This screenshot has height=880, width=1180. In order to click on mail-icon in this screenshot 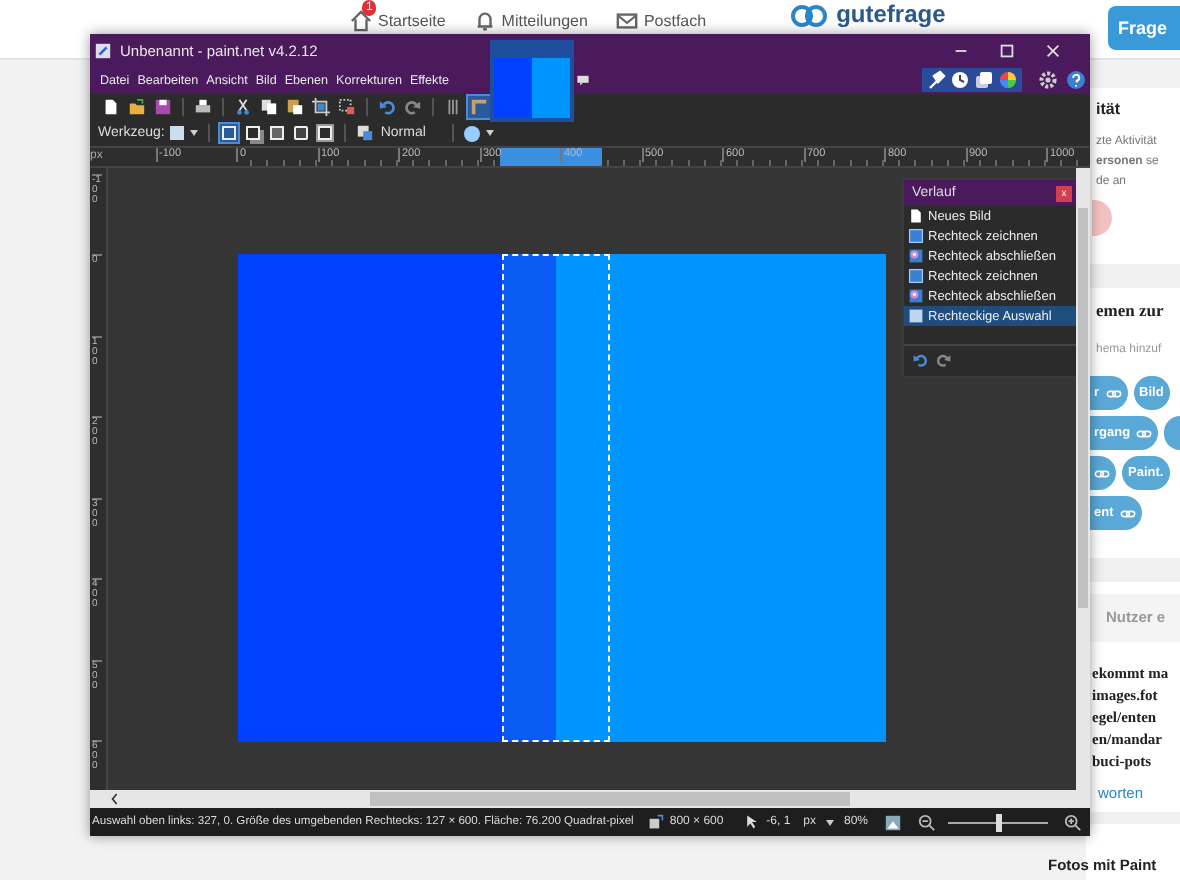, I will do `click(626, 21)`.